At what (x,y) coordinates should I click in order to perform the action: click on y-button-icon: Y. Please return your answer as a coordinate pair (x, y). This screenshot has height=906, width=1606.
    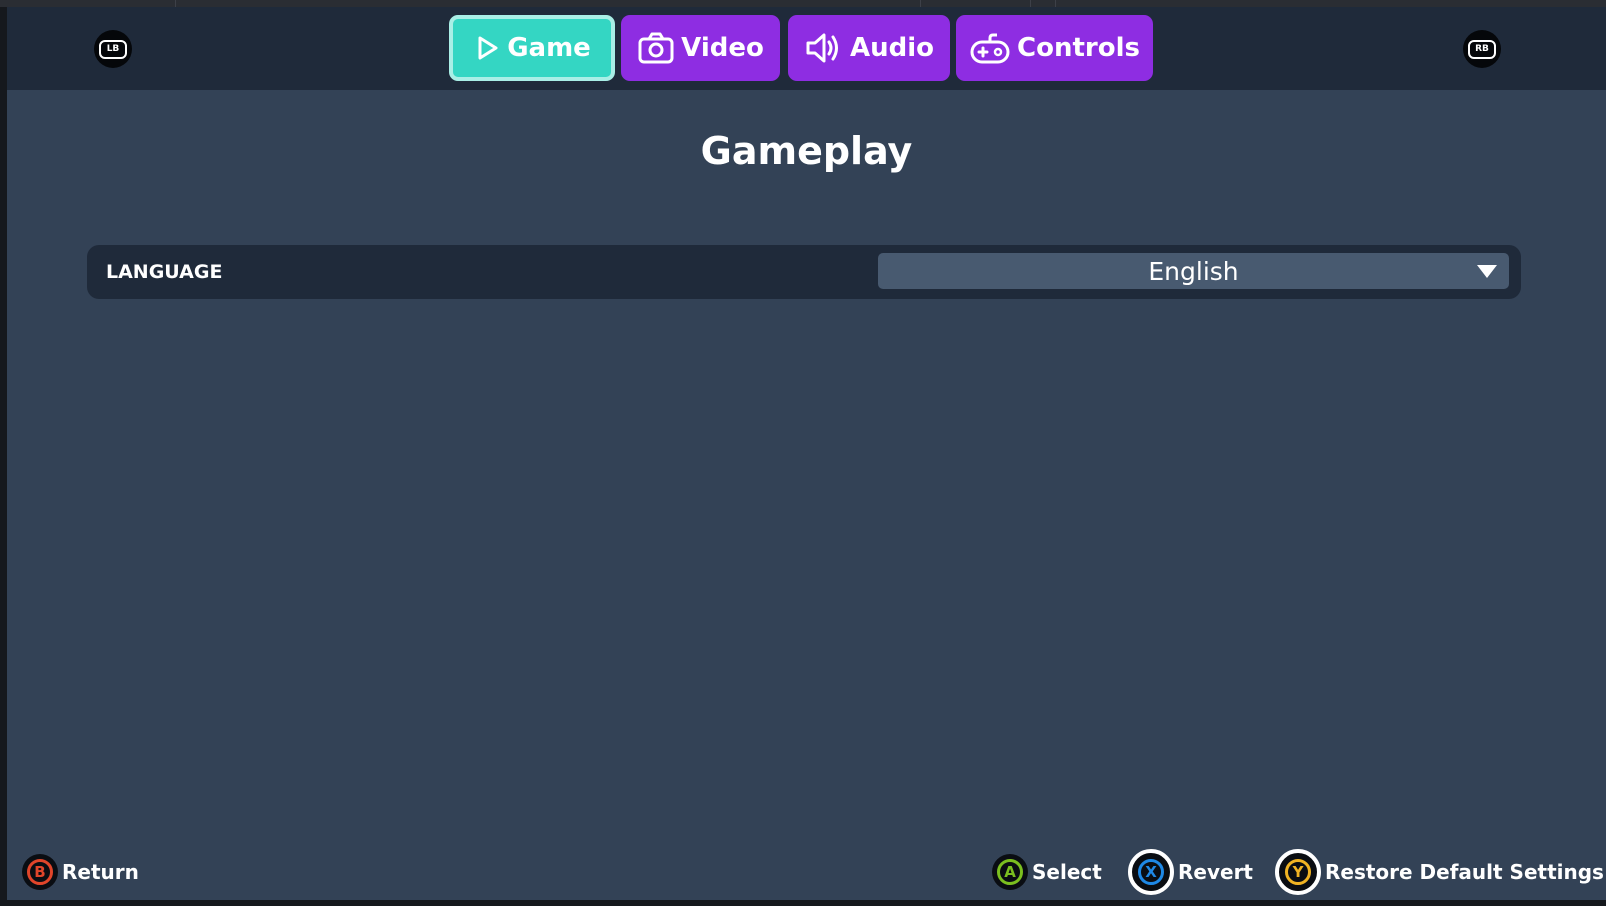
    Looking at the image, I should click on (1298, 872).